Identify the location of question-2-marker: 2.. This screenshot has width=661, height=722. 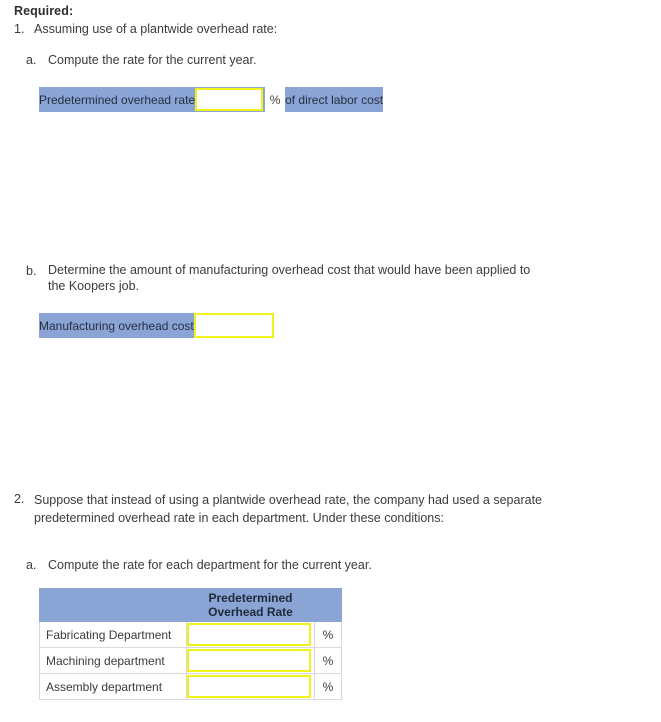
(19, 499).